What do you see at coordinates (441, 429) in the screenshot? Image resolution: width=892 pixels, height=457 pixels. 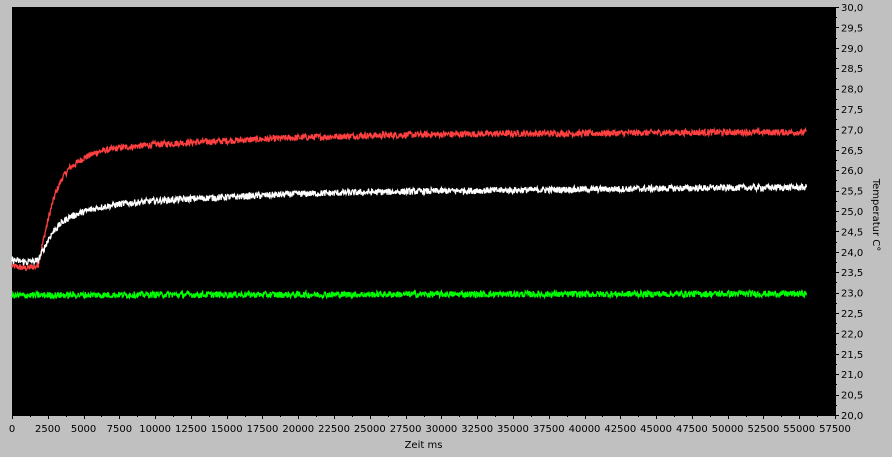 I see `x-tick-label: 30000` at bounding box center [441, 429].